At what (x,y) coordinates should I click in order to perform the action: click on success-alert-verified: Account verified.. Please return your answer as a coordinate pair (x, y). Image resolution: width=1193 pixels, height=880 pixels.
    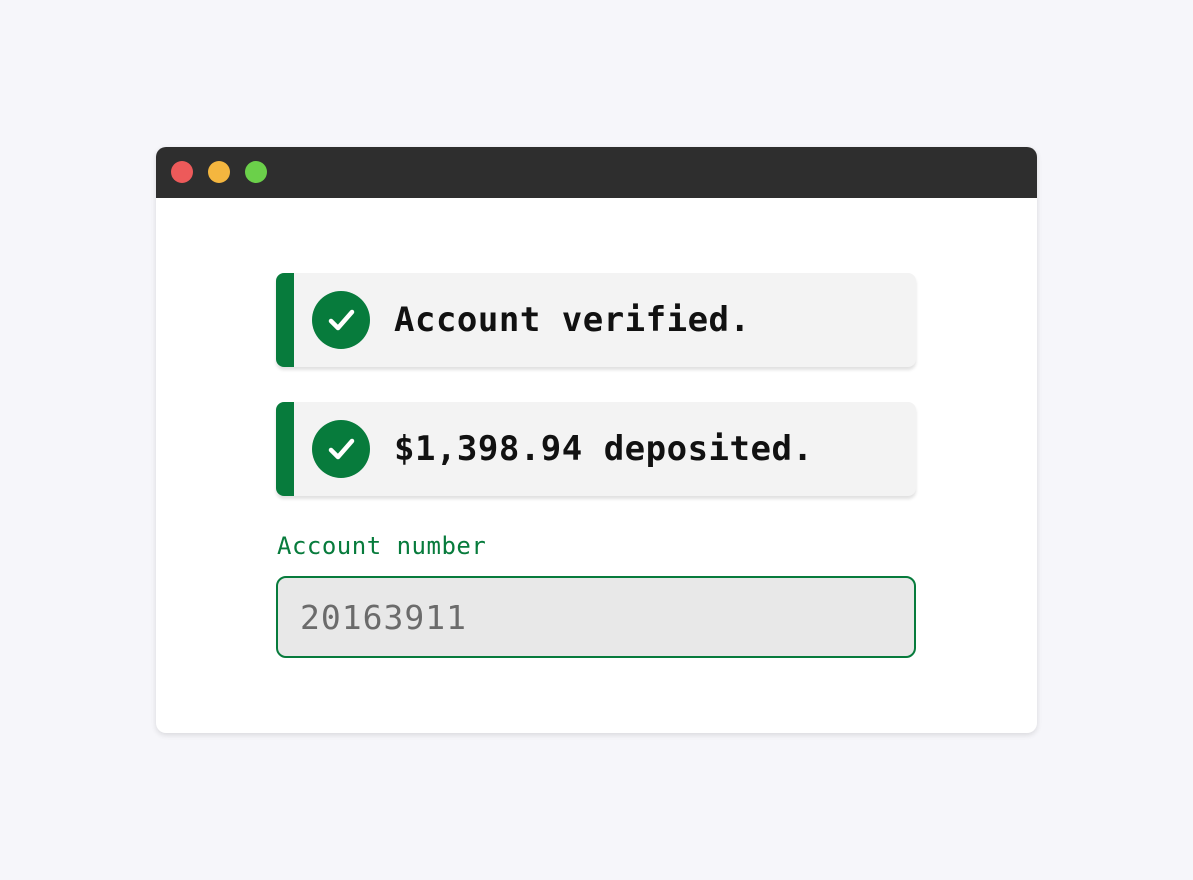
    Looking at the image, I should click on (596, 320).